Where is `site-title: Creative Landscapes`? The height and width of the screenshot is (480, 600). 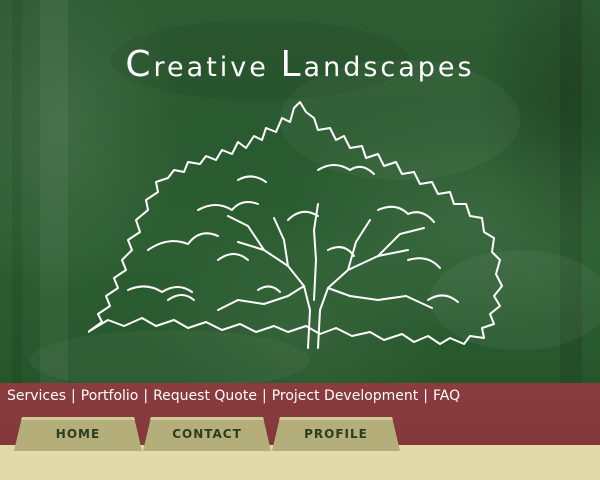
site-title: Creative Landscapes is located at coordinates (300, 64).